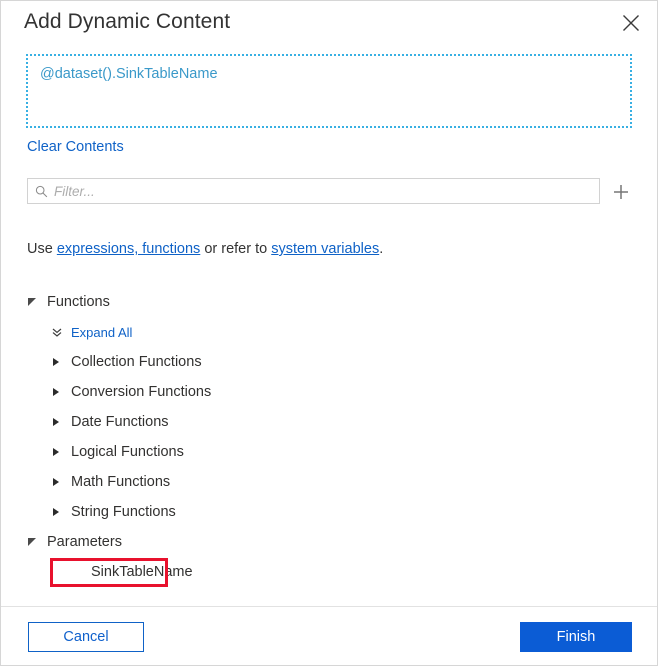  What do you see at coordinates (101, 332) in the screenshot?
I see `expand-all-label: Expand All` at bounding box center [101, 332].